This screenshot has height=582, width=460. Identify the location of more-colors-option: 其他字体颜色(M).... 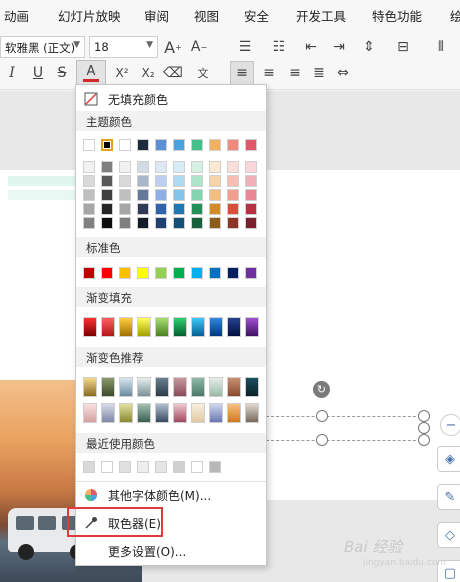
(171, 495).